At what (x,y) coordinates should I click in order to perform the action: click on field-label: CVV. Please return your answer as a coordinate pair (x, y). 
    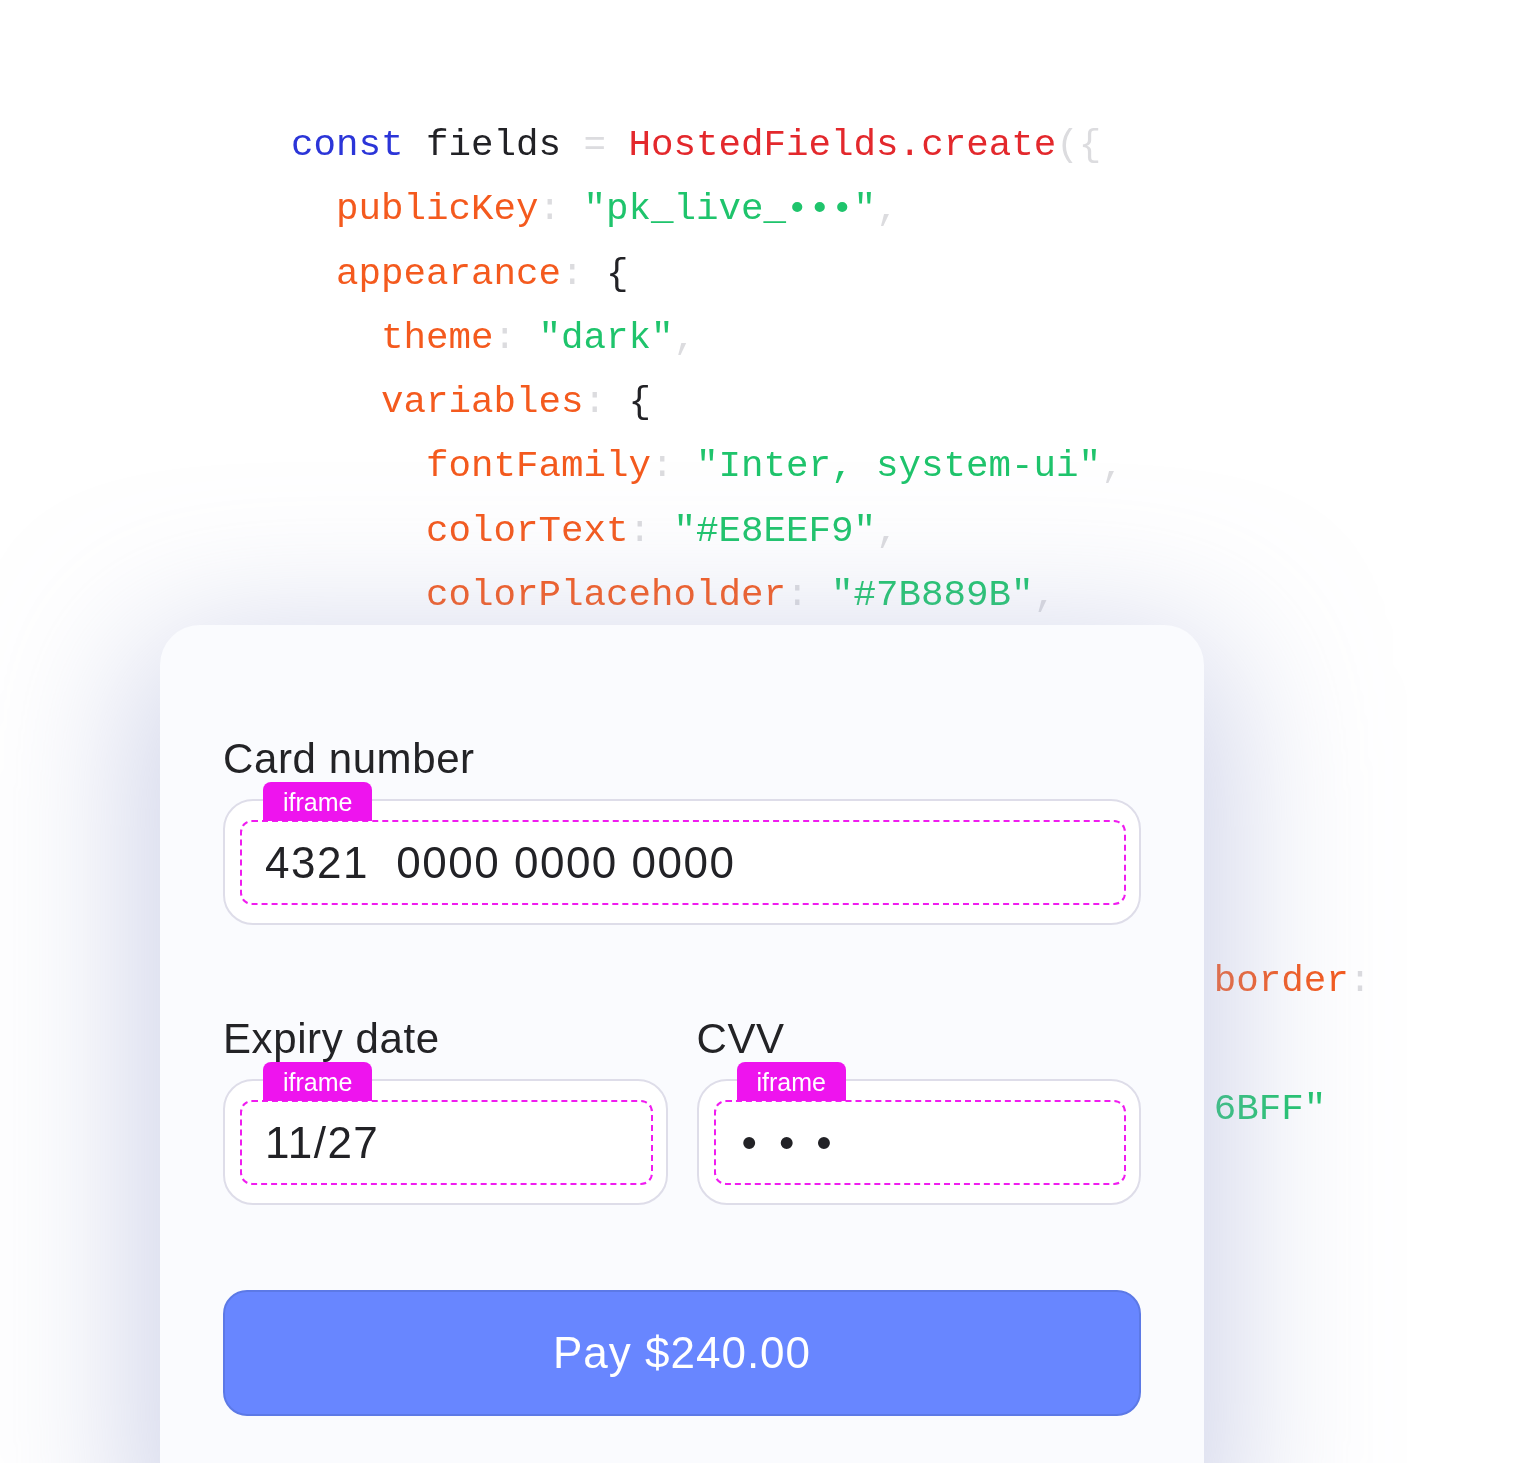
    Looking at the image, I should click on (740, 1039).